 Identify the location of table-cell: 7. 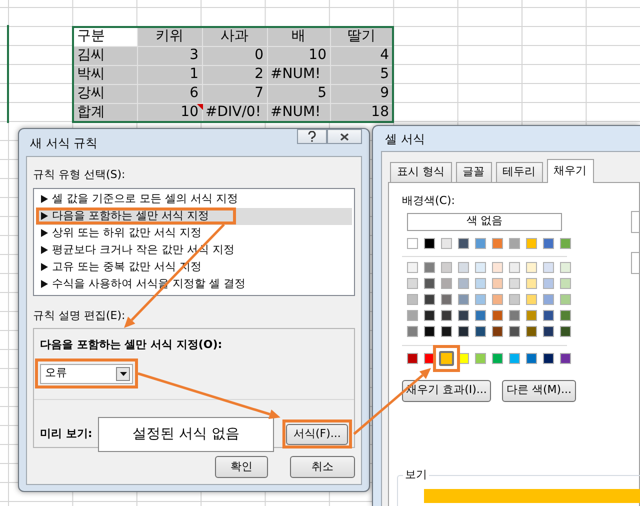
(259, 93).